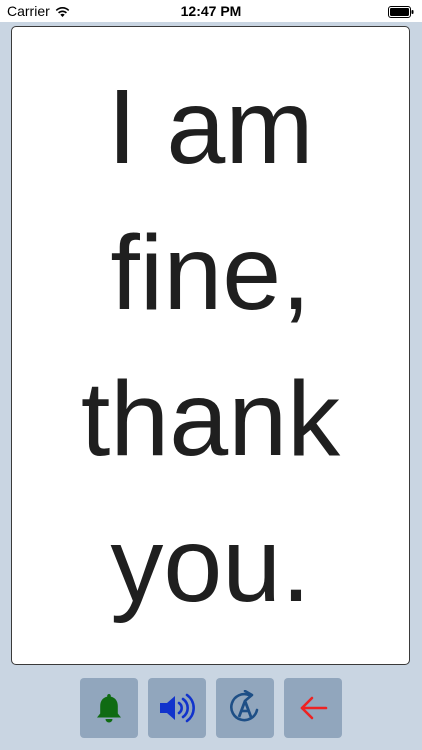 This screenshot has height=750, width=422. I want to click on bell-icon, so click(109, 708).